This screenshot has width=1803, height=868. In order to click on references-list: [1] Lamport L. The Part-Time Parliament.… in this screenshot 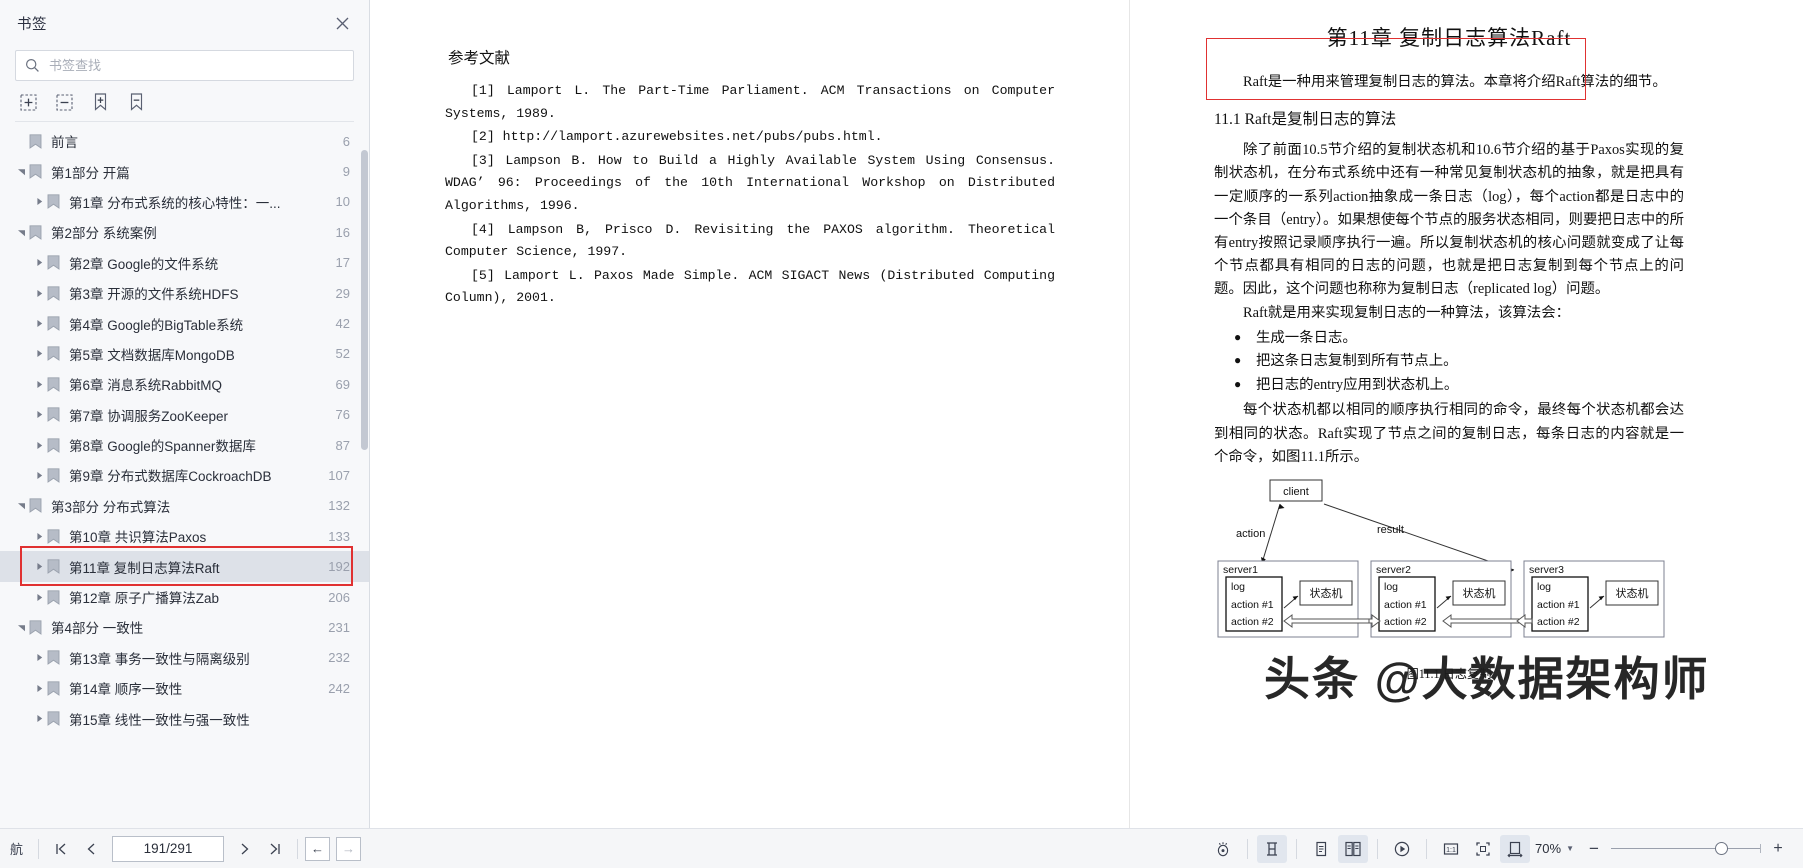, I will do `click(750, 195)`.